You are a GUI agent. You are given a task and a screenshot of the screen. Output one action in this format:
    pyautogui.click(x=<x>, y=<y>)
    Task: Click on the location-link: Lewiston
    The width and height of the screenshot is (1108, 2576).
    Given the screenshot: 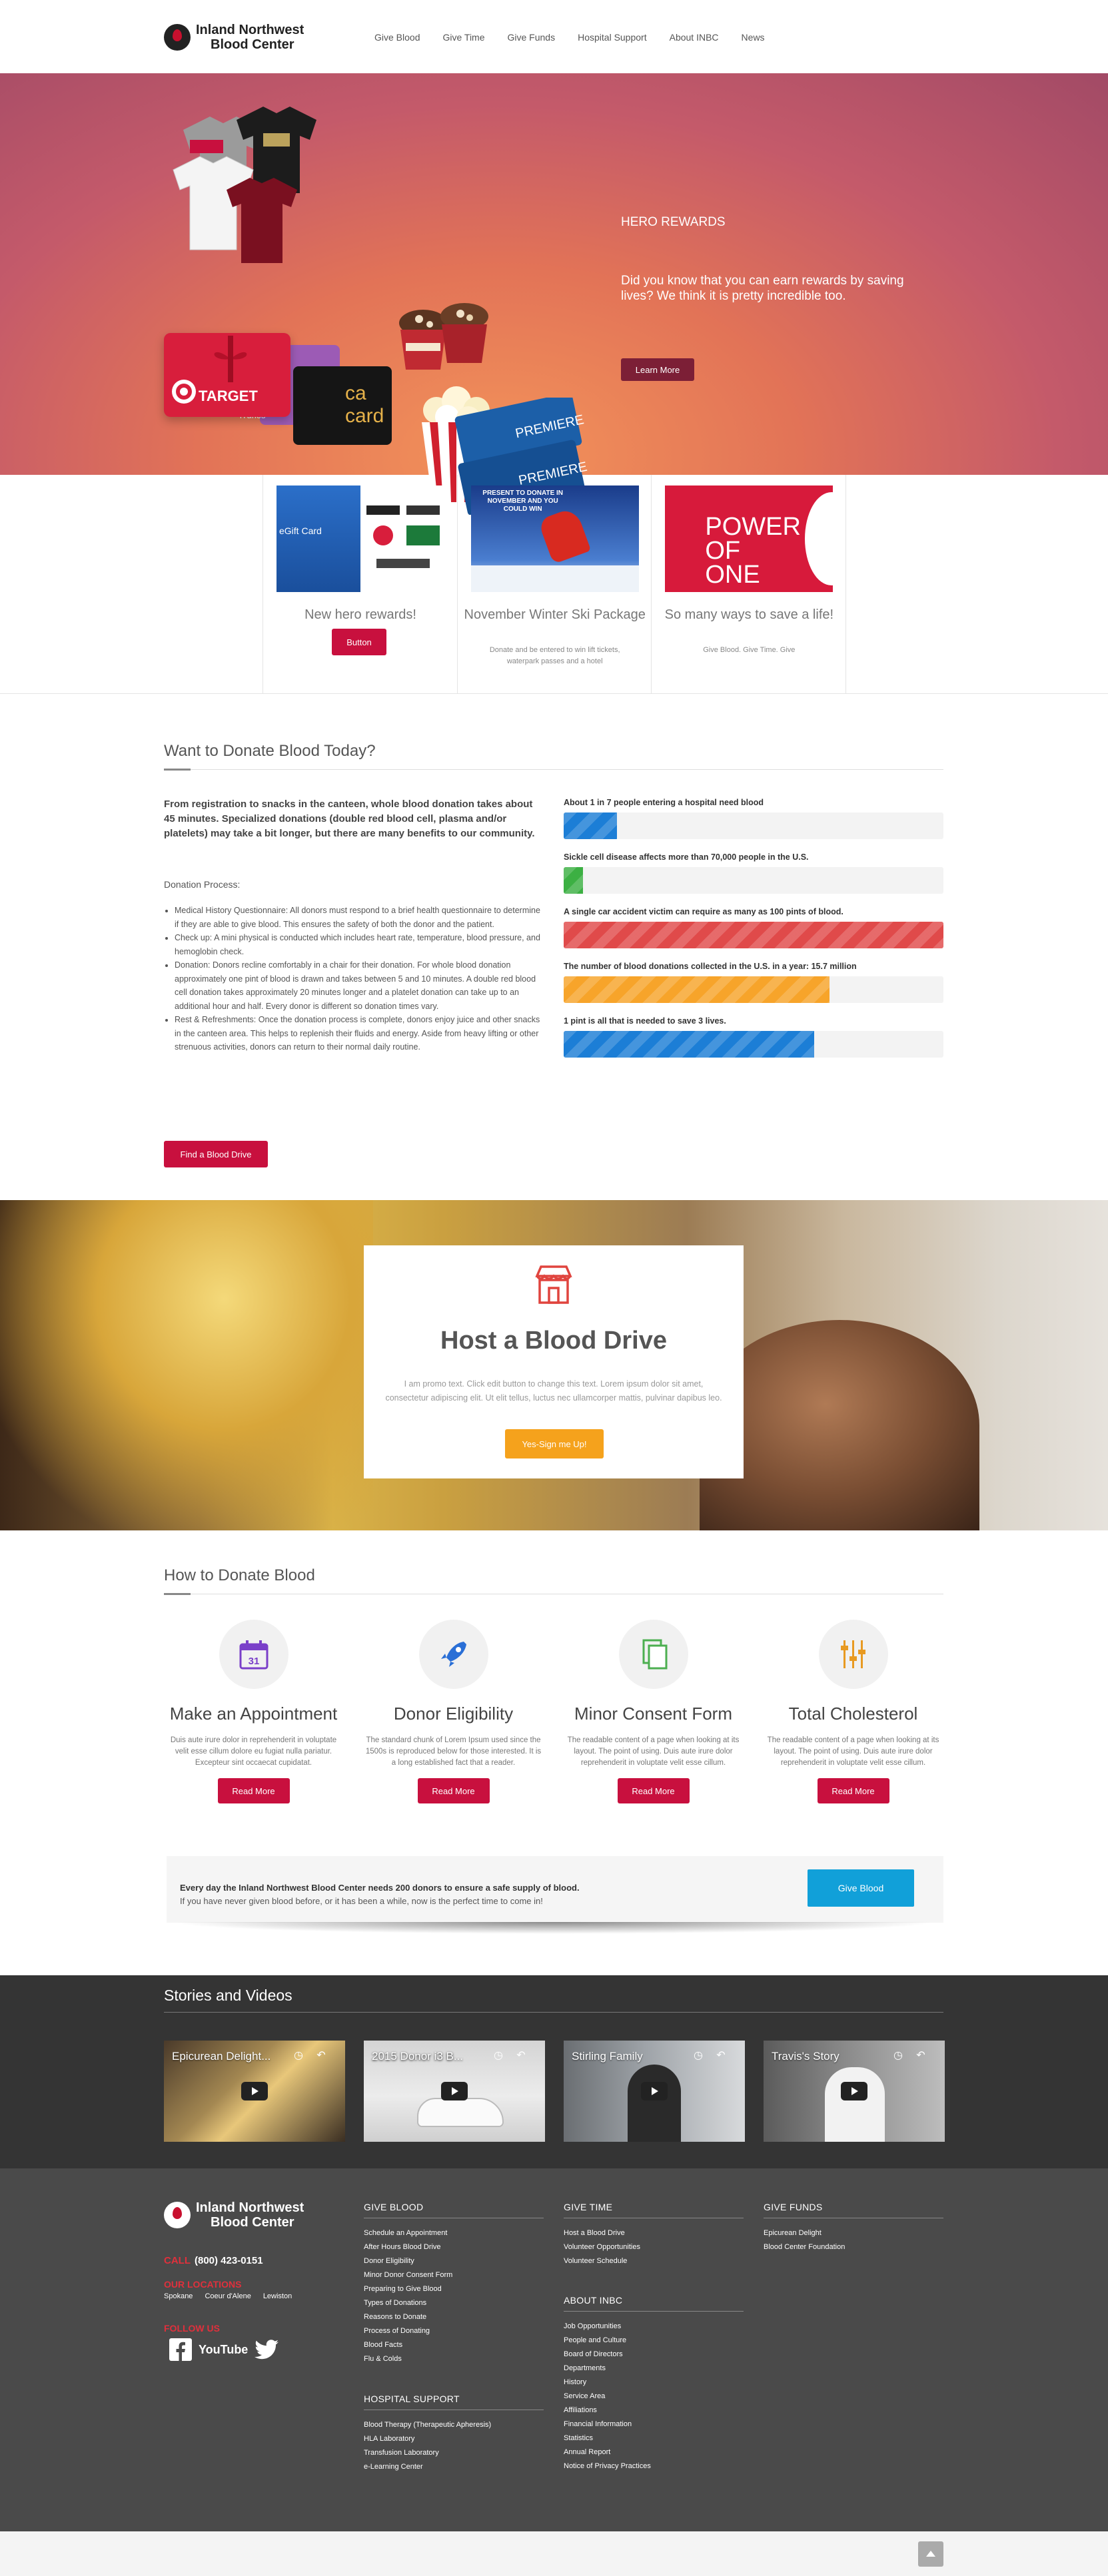 What is the action you would take?
    pyautogui.click(x=277, y=2296)
    